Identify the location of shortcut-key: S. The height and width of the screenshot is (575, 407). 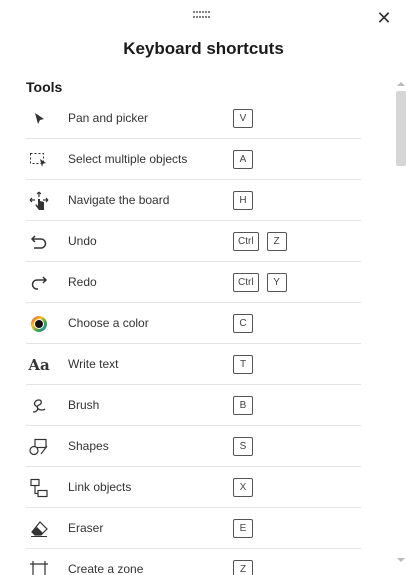
(243, 446).